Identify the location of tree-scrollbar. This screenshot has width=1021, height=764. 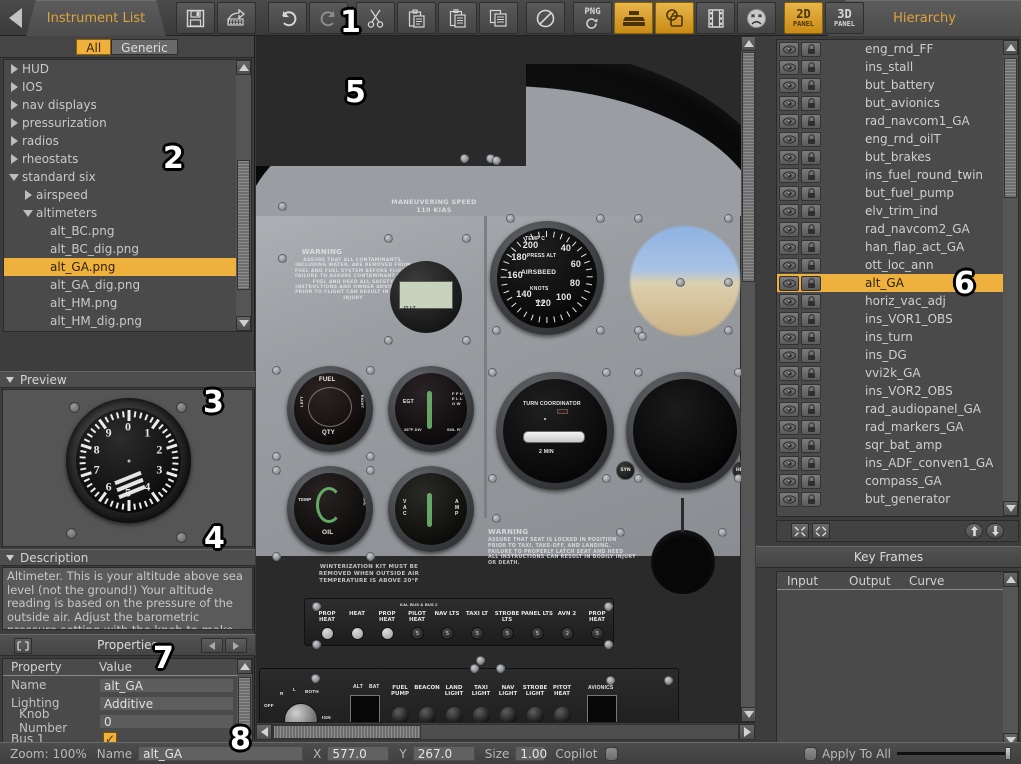
(243, 195).